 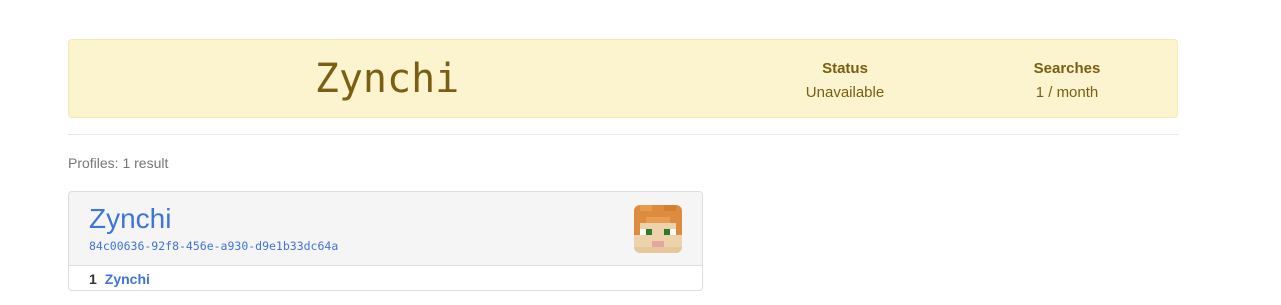 I want to click on status-value: Unavailable, so click(x=845, y=92).